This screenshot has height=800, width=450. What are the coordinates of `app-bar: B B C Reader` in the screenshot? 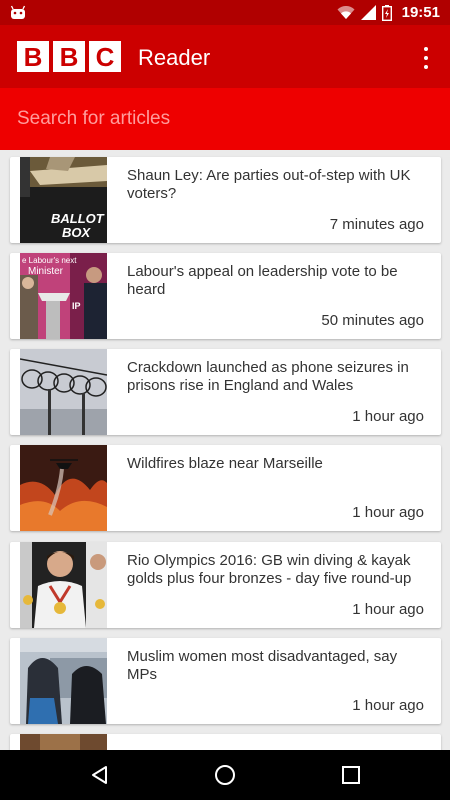 It's located at (225, 56).